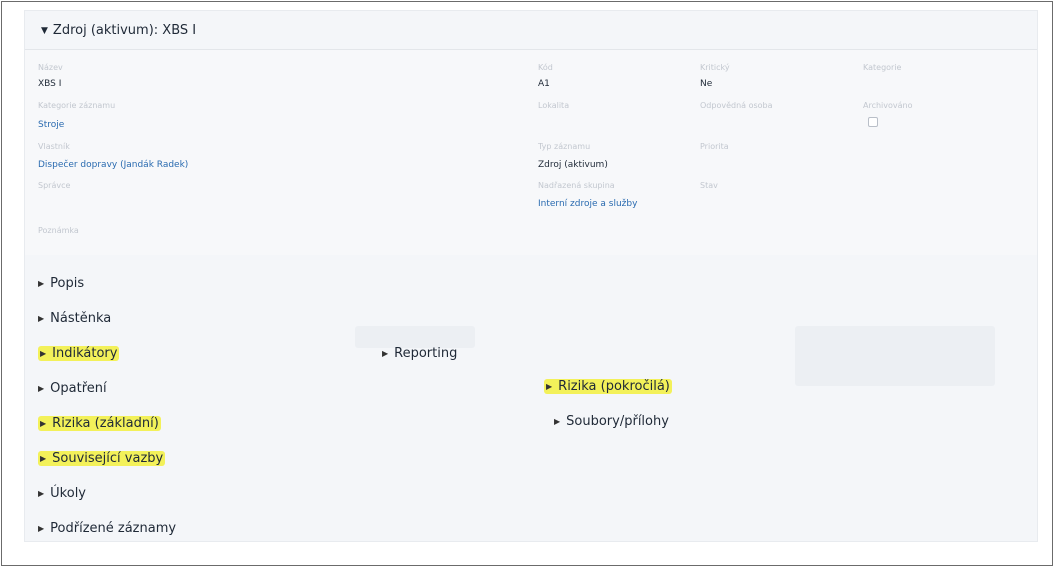 This screenshot has height=569, width=1056. I want to click on section-ukoly: ▶ Úkoly, so click(62, 493).